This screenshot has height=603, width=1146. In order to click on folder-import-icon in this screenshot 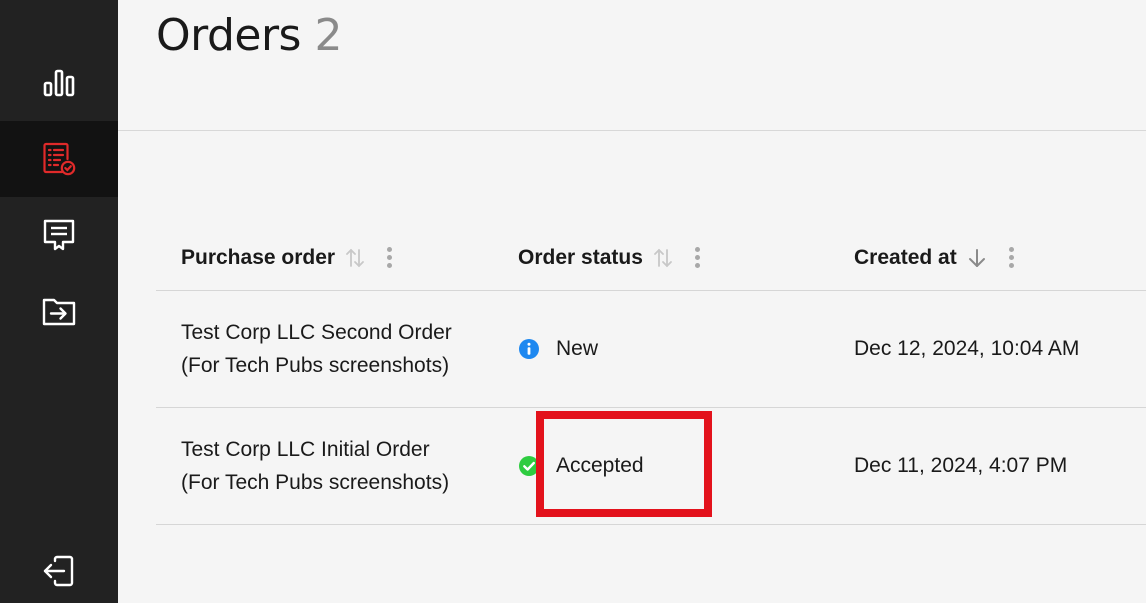, I will do `click(59, 312)`.